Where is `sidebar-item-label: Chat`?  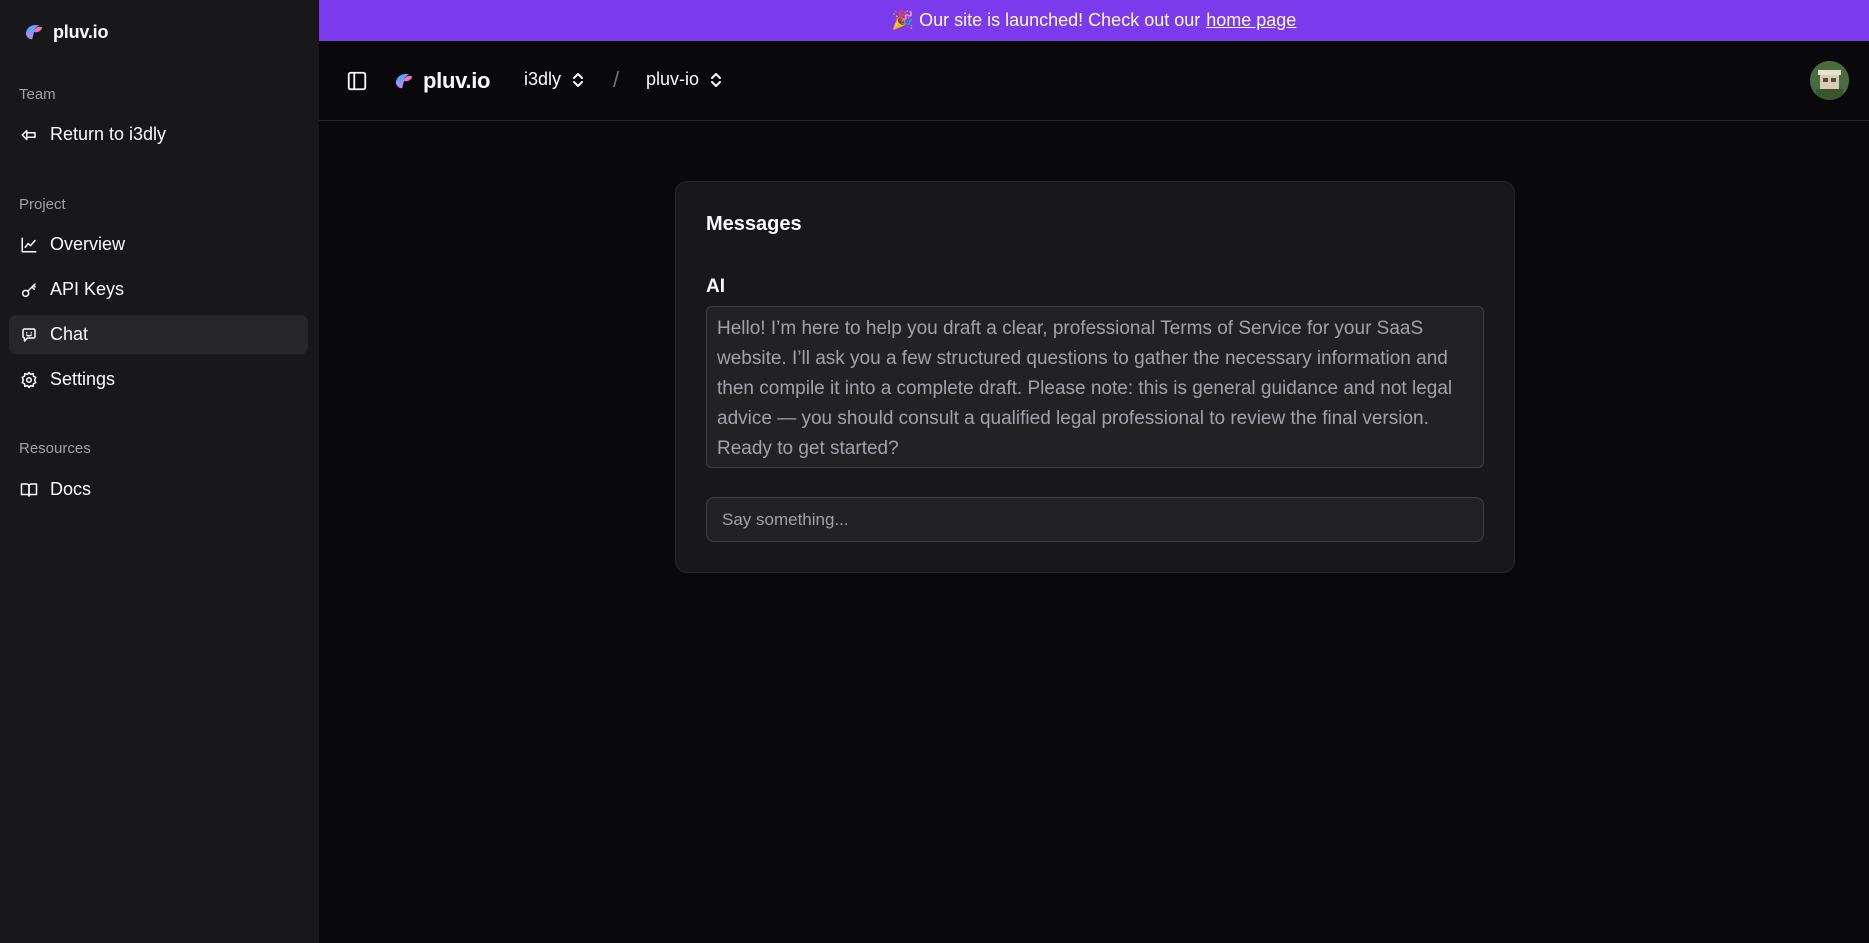
sidebar-item-label: Chat is located at coordinates (69, 334).